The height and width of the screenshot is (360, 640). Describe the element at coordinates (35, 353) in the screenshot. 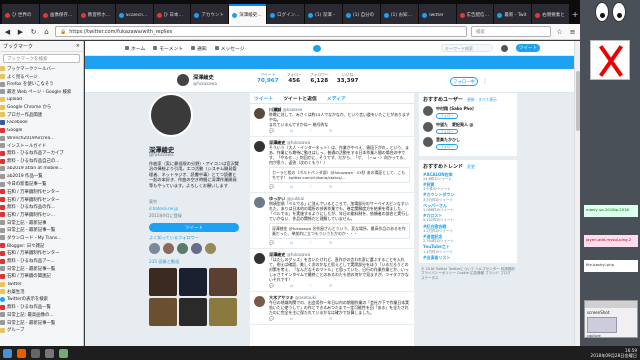

I see `terminal-icon` at that location.